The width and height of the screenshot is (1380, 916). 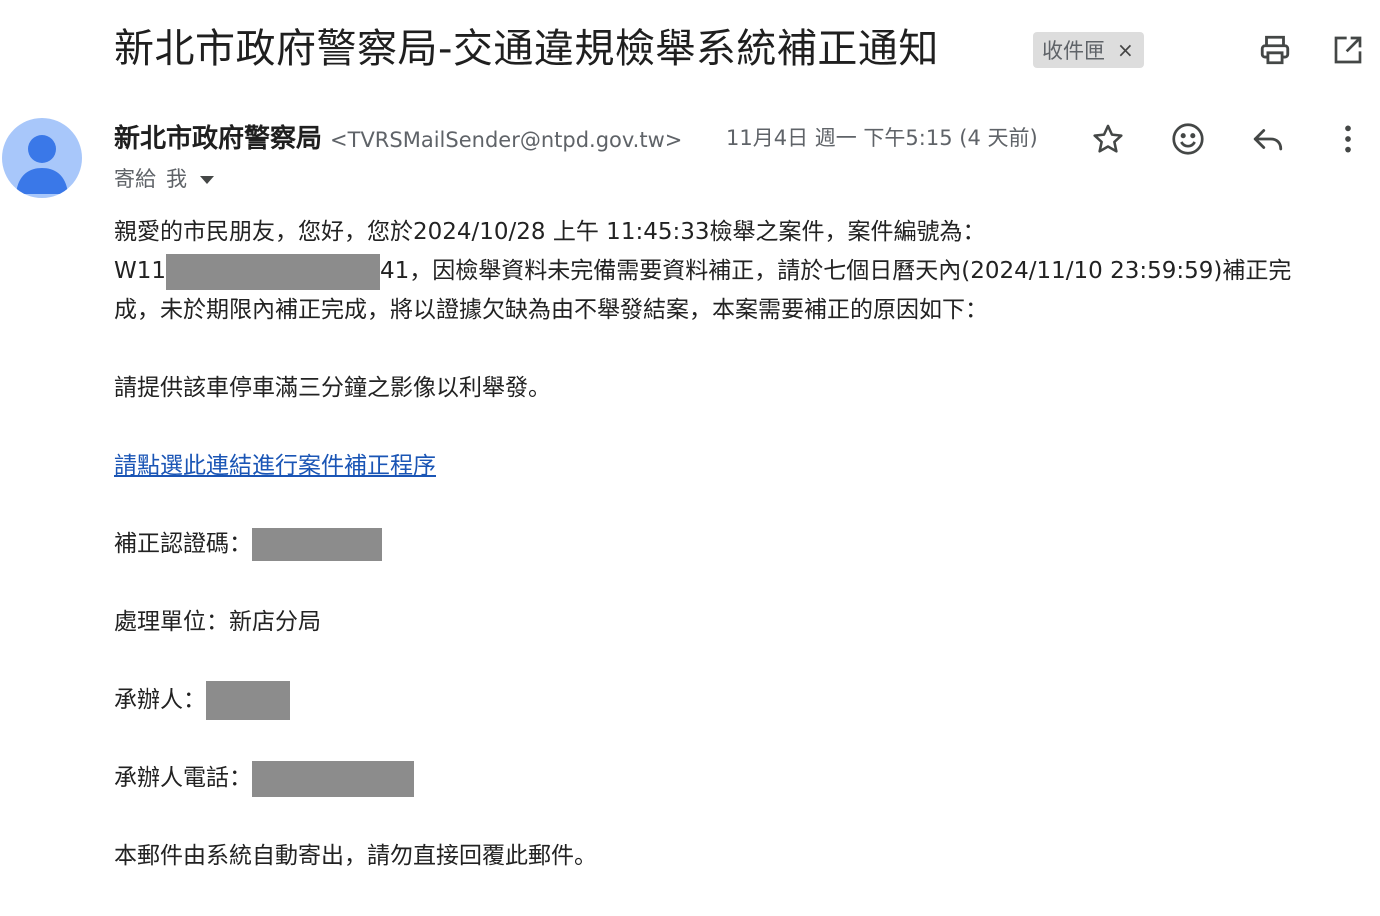 I want to click on sender-line: 新北市政府警察局 <TVRSMailSender@ntpd.gov.tw>, so click(x=398, y=138).